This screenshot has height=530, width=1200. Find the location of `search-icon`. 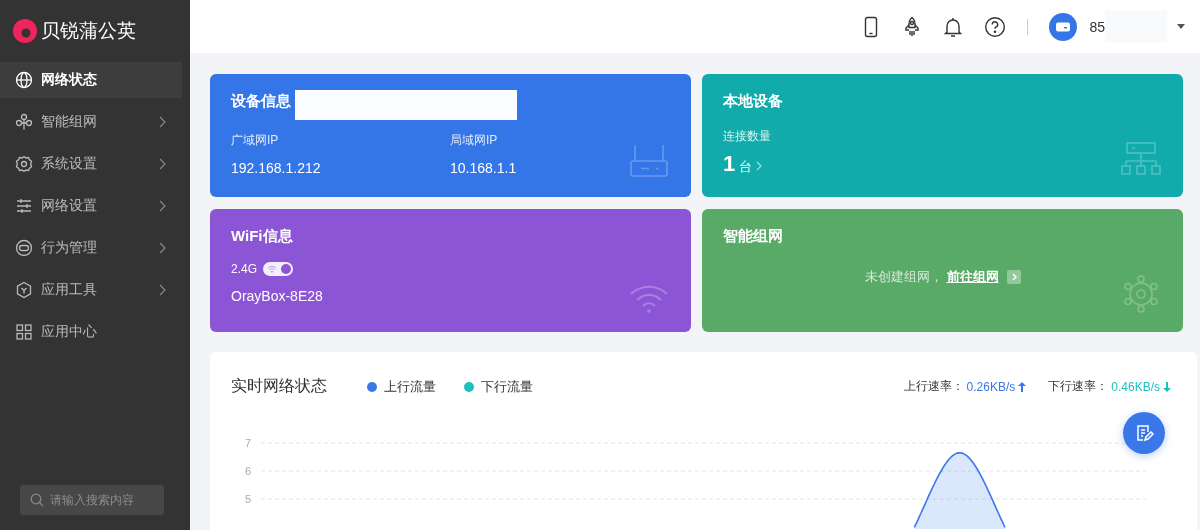

search-icon is located at coordinates (37, 500).